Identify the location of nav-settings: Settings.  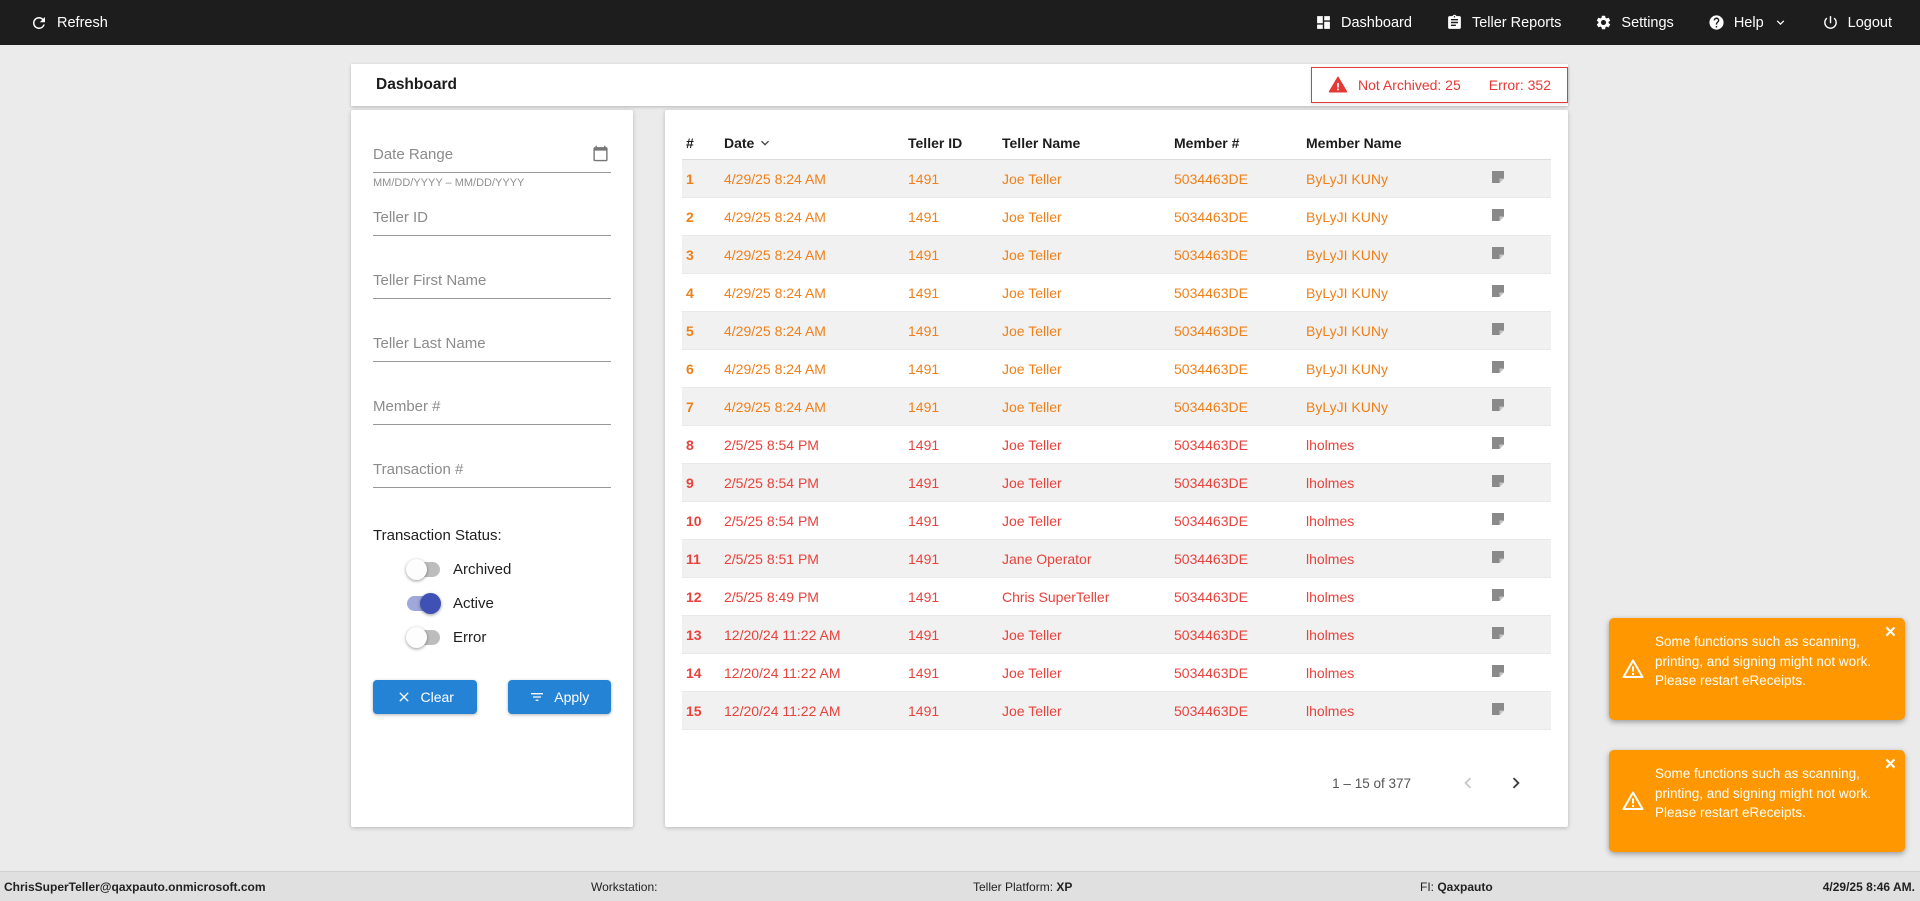
(1634, 22).